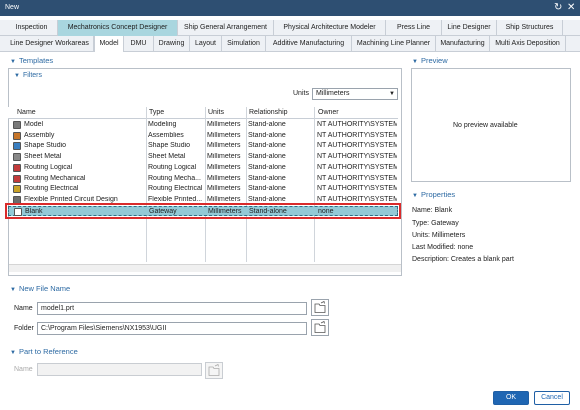 Image resolution: width=580 pixels, height=410 pixels. Describe the element at coordinates (18, 211) in the screenshot. I see `blank-icon` at that location.